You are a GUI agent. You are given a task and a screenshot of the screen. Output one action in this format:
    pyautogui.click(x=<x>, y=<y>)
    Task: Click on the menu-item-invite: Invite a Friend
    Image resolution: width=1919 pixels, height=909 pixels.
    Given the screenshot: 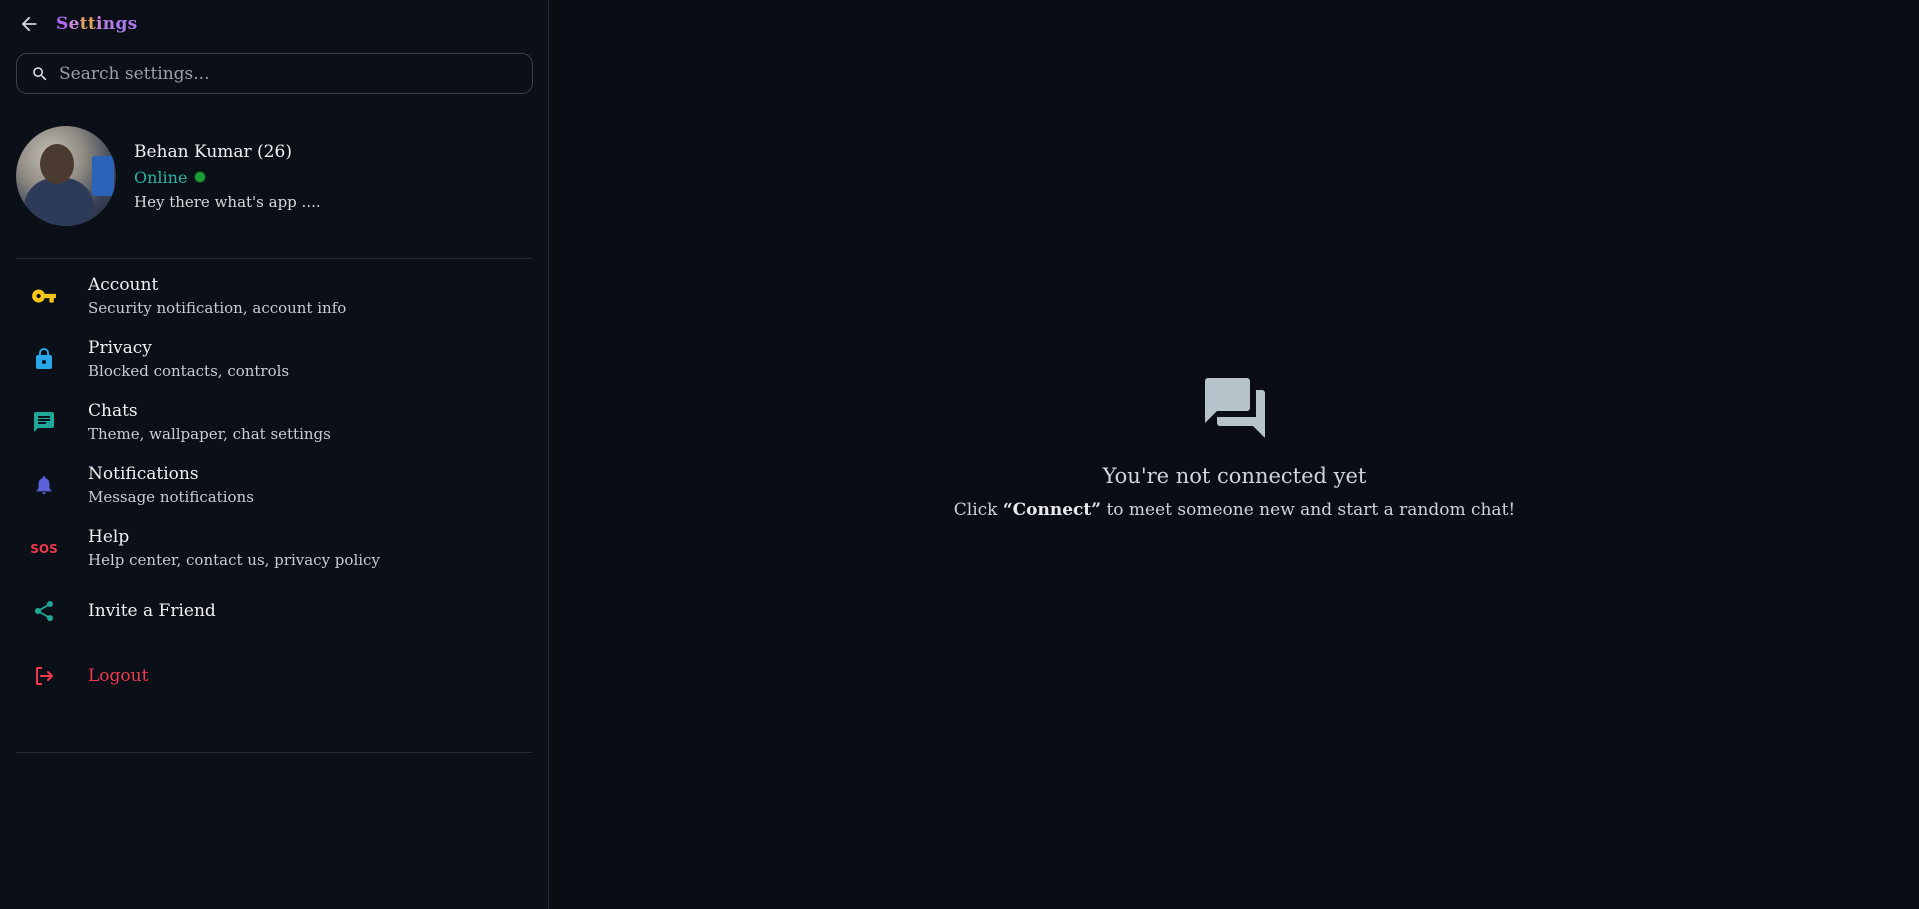 What is the action you would take?
    pyautogui.click(x=274, y=611)
    